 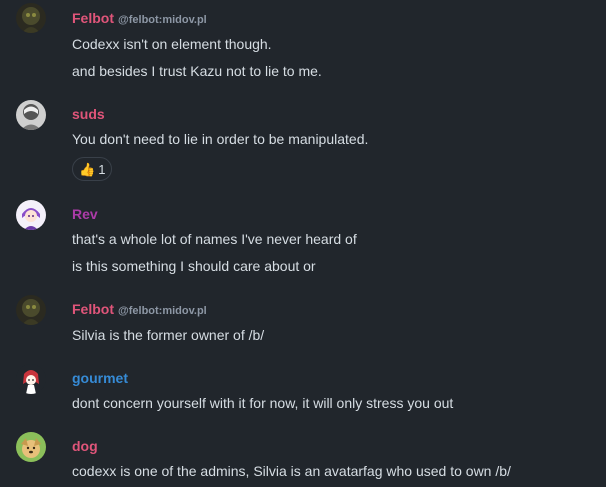 I want to click on message-body: Silvia is the former owner of /b/, so click(x=168, y=335).